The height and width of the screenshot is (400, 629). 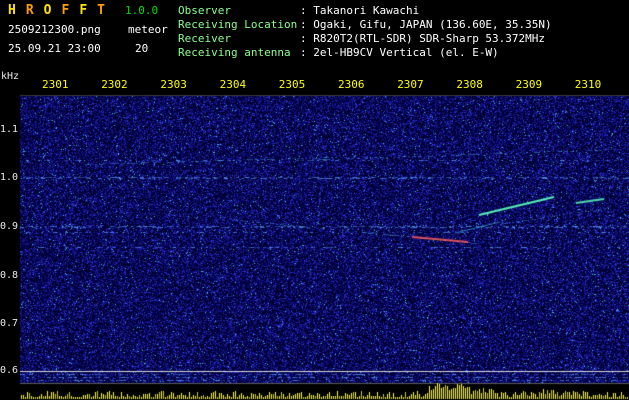 I want to click on time-tick-label: 2302, so click(x=114, y=84).